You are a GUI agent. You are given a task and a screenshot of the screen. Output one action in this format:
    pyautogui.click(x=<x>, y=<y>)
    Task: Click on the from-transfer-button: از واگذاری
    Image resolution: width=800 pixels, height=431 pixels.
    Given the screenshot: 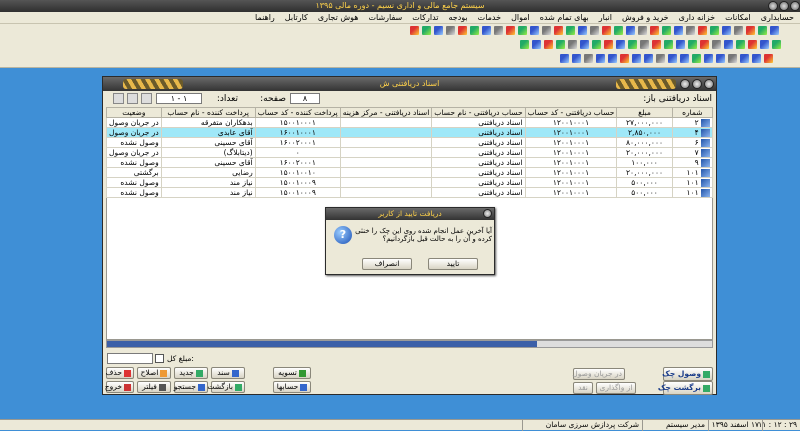 What is the action you would take?
    pyautogui.click(x=616, y=388)
    